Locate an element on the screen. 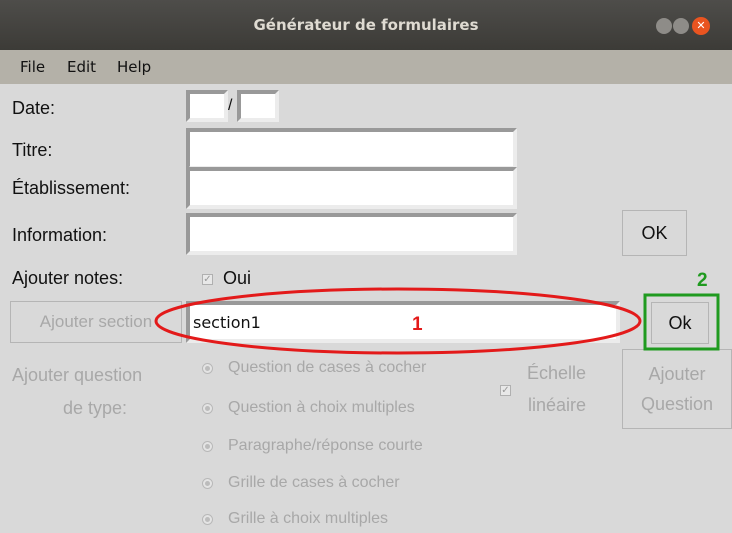  annotation-highlight-box is located at coordinates (681, 322).